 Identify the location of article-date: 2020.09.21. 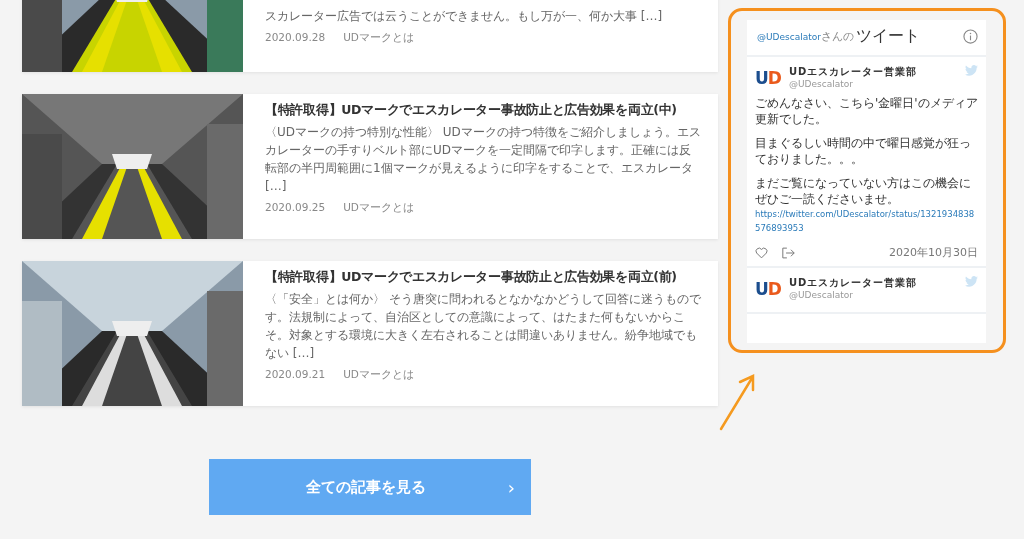
(295, 375).